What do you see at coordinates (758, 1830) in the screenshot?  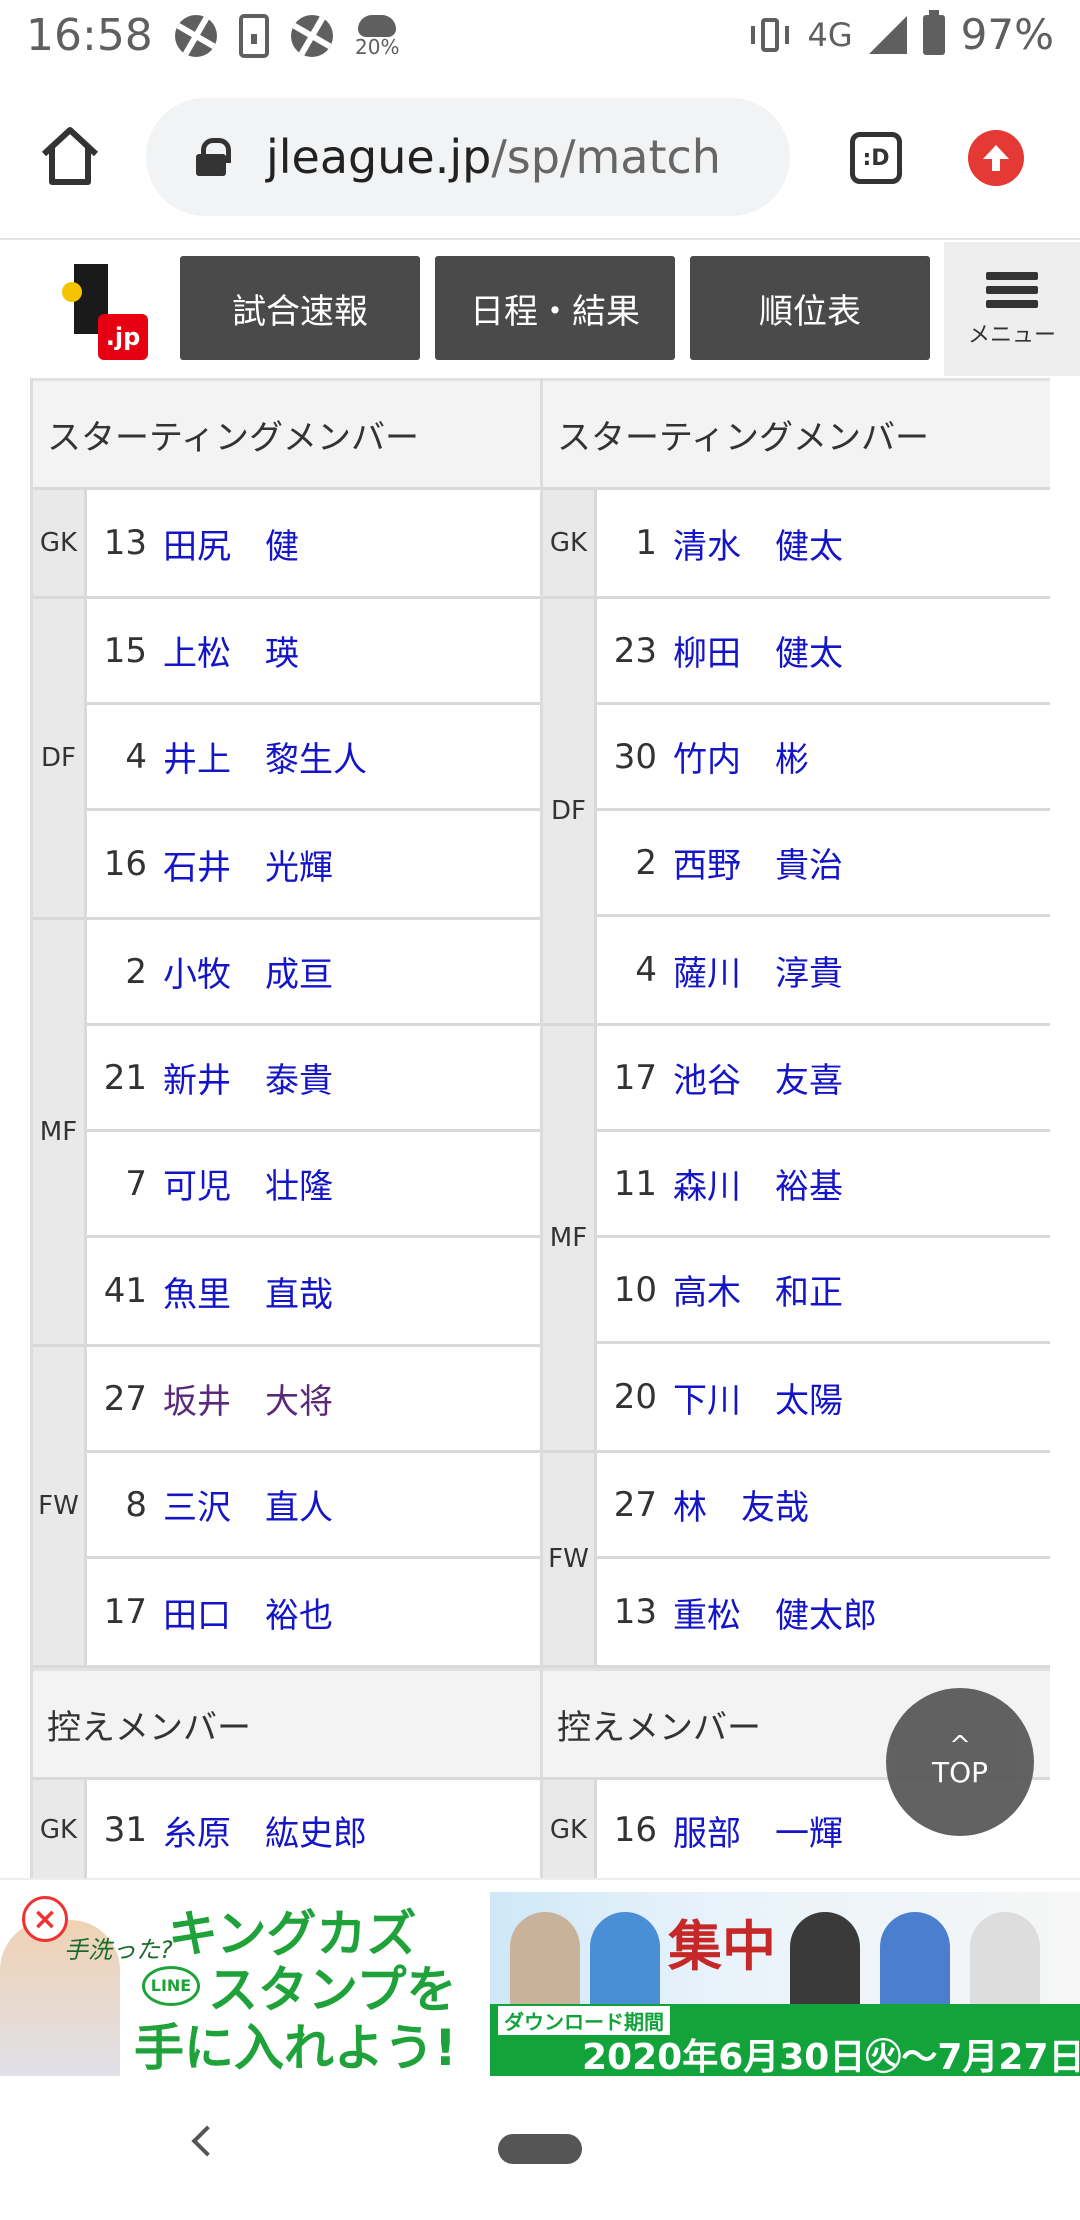 I see `player-link: 服部 一輝` at bounding box center [758, 1830].